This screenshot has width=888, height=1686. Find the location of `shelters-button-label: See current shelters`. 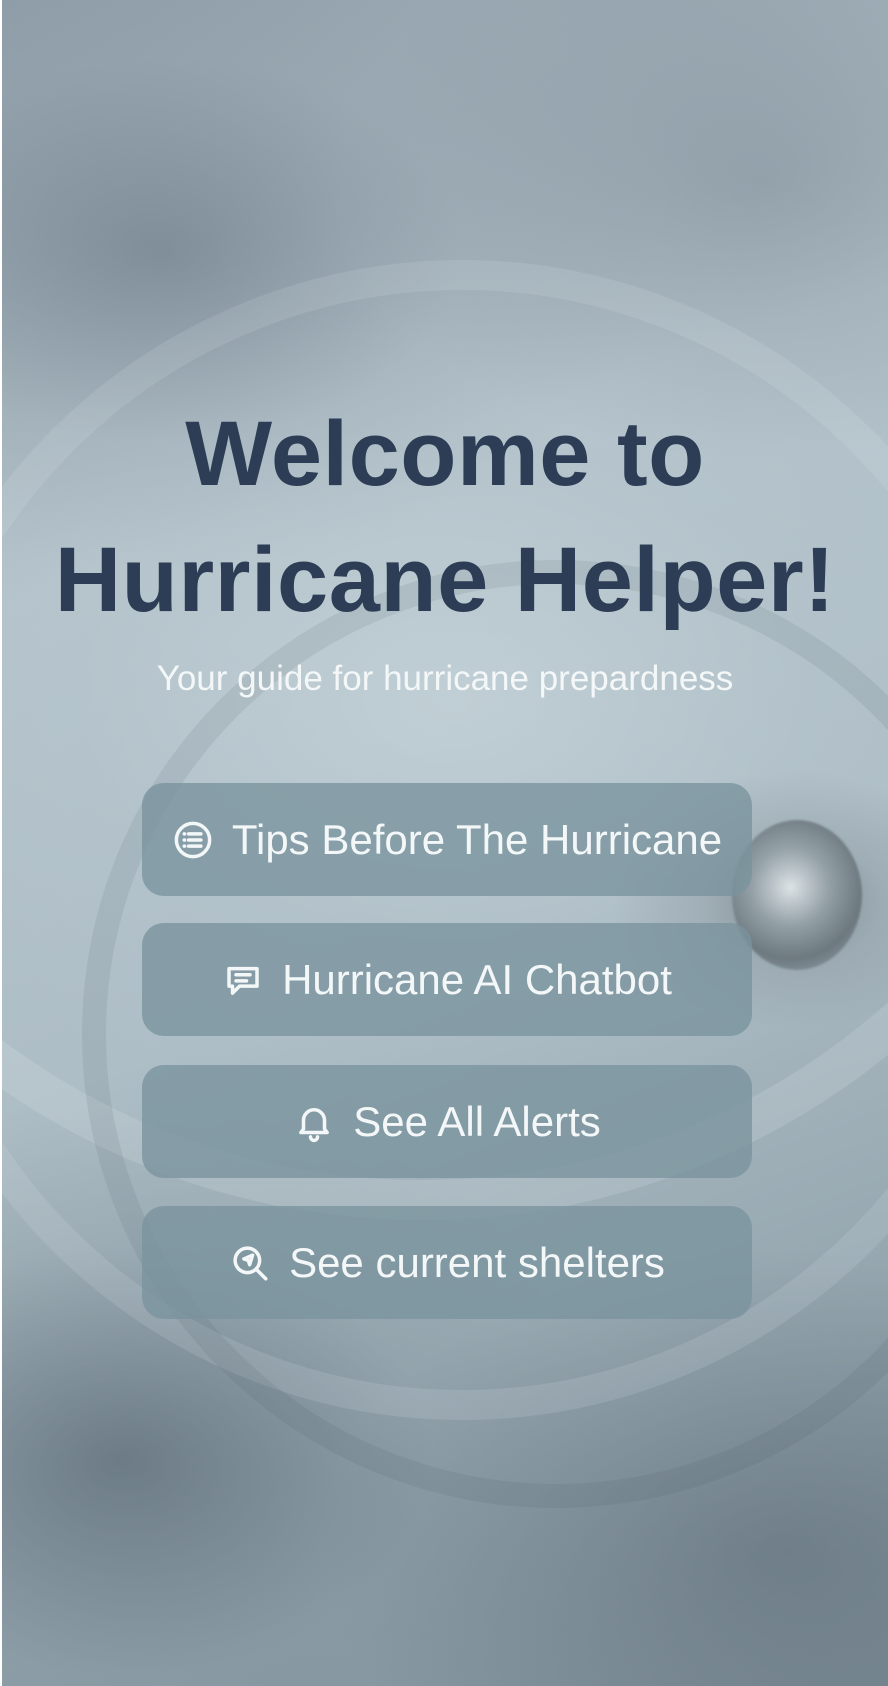

shelters-button-label: See current shelters is located at coordinates (477, 1262).